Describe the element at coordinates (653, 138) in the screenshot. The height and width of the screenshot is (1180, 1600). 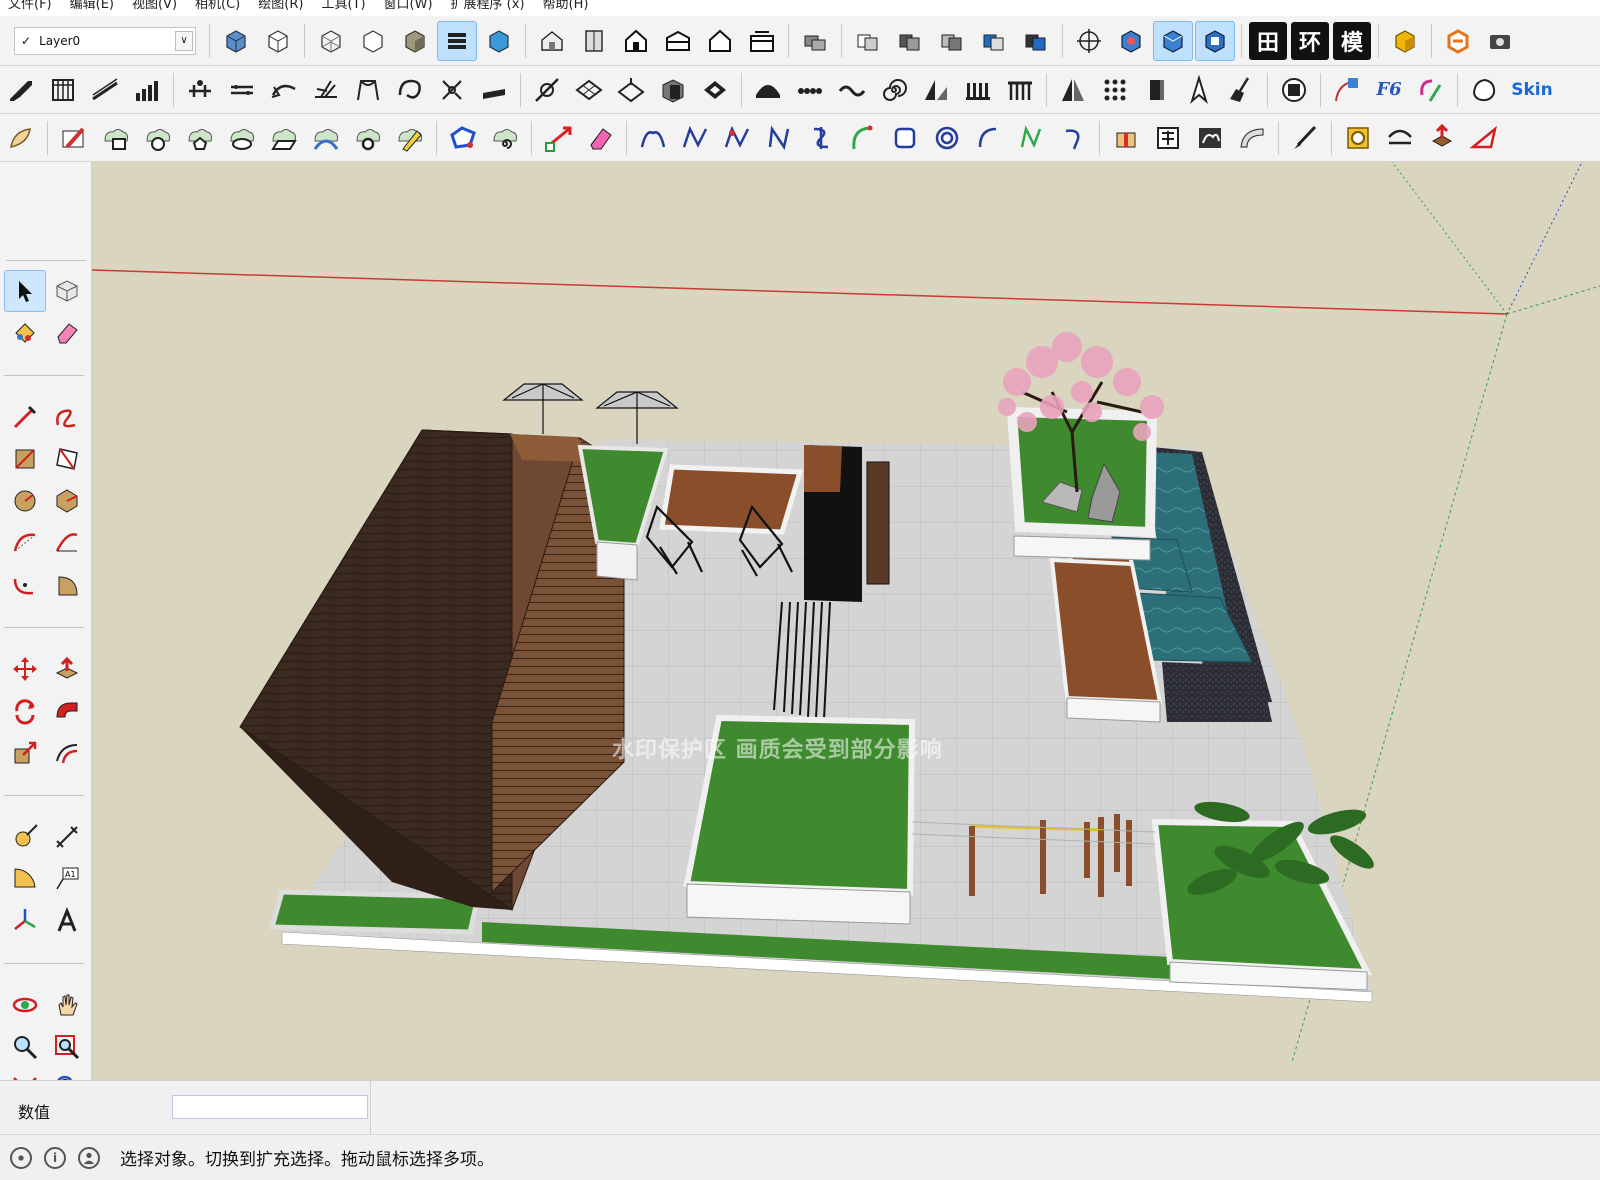
I see `arc-tool-a-icon` at that location.